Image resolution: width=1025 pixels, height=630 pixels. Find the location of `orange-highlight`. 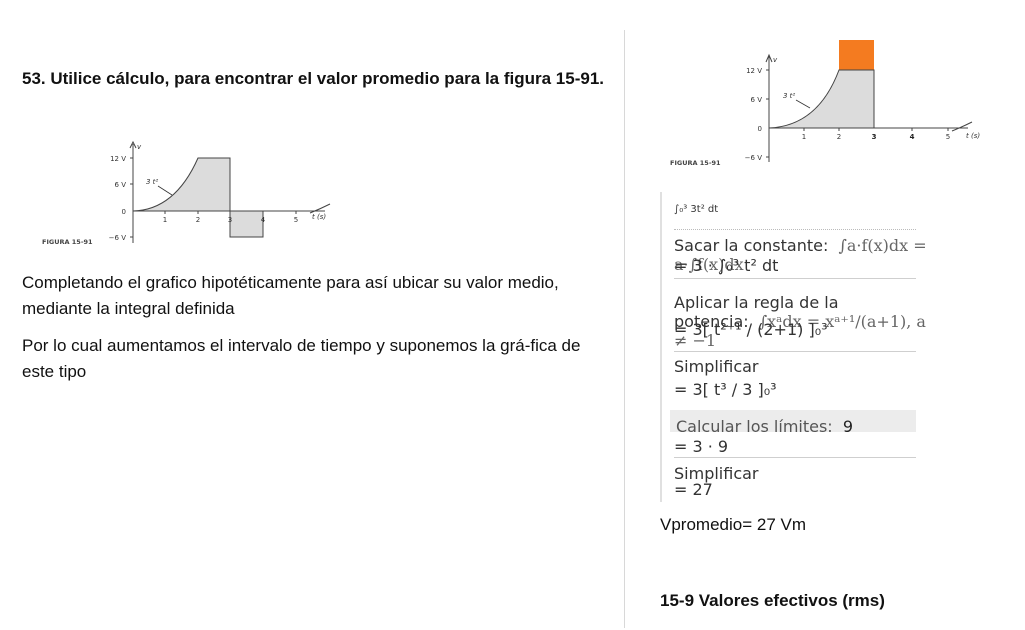

orange-highlight is located at coordinates (856, 55).